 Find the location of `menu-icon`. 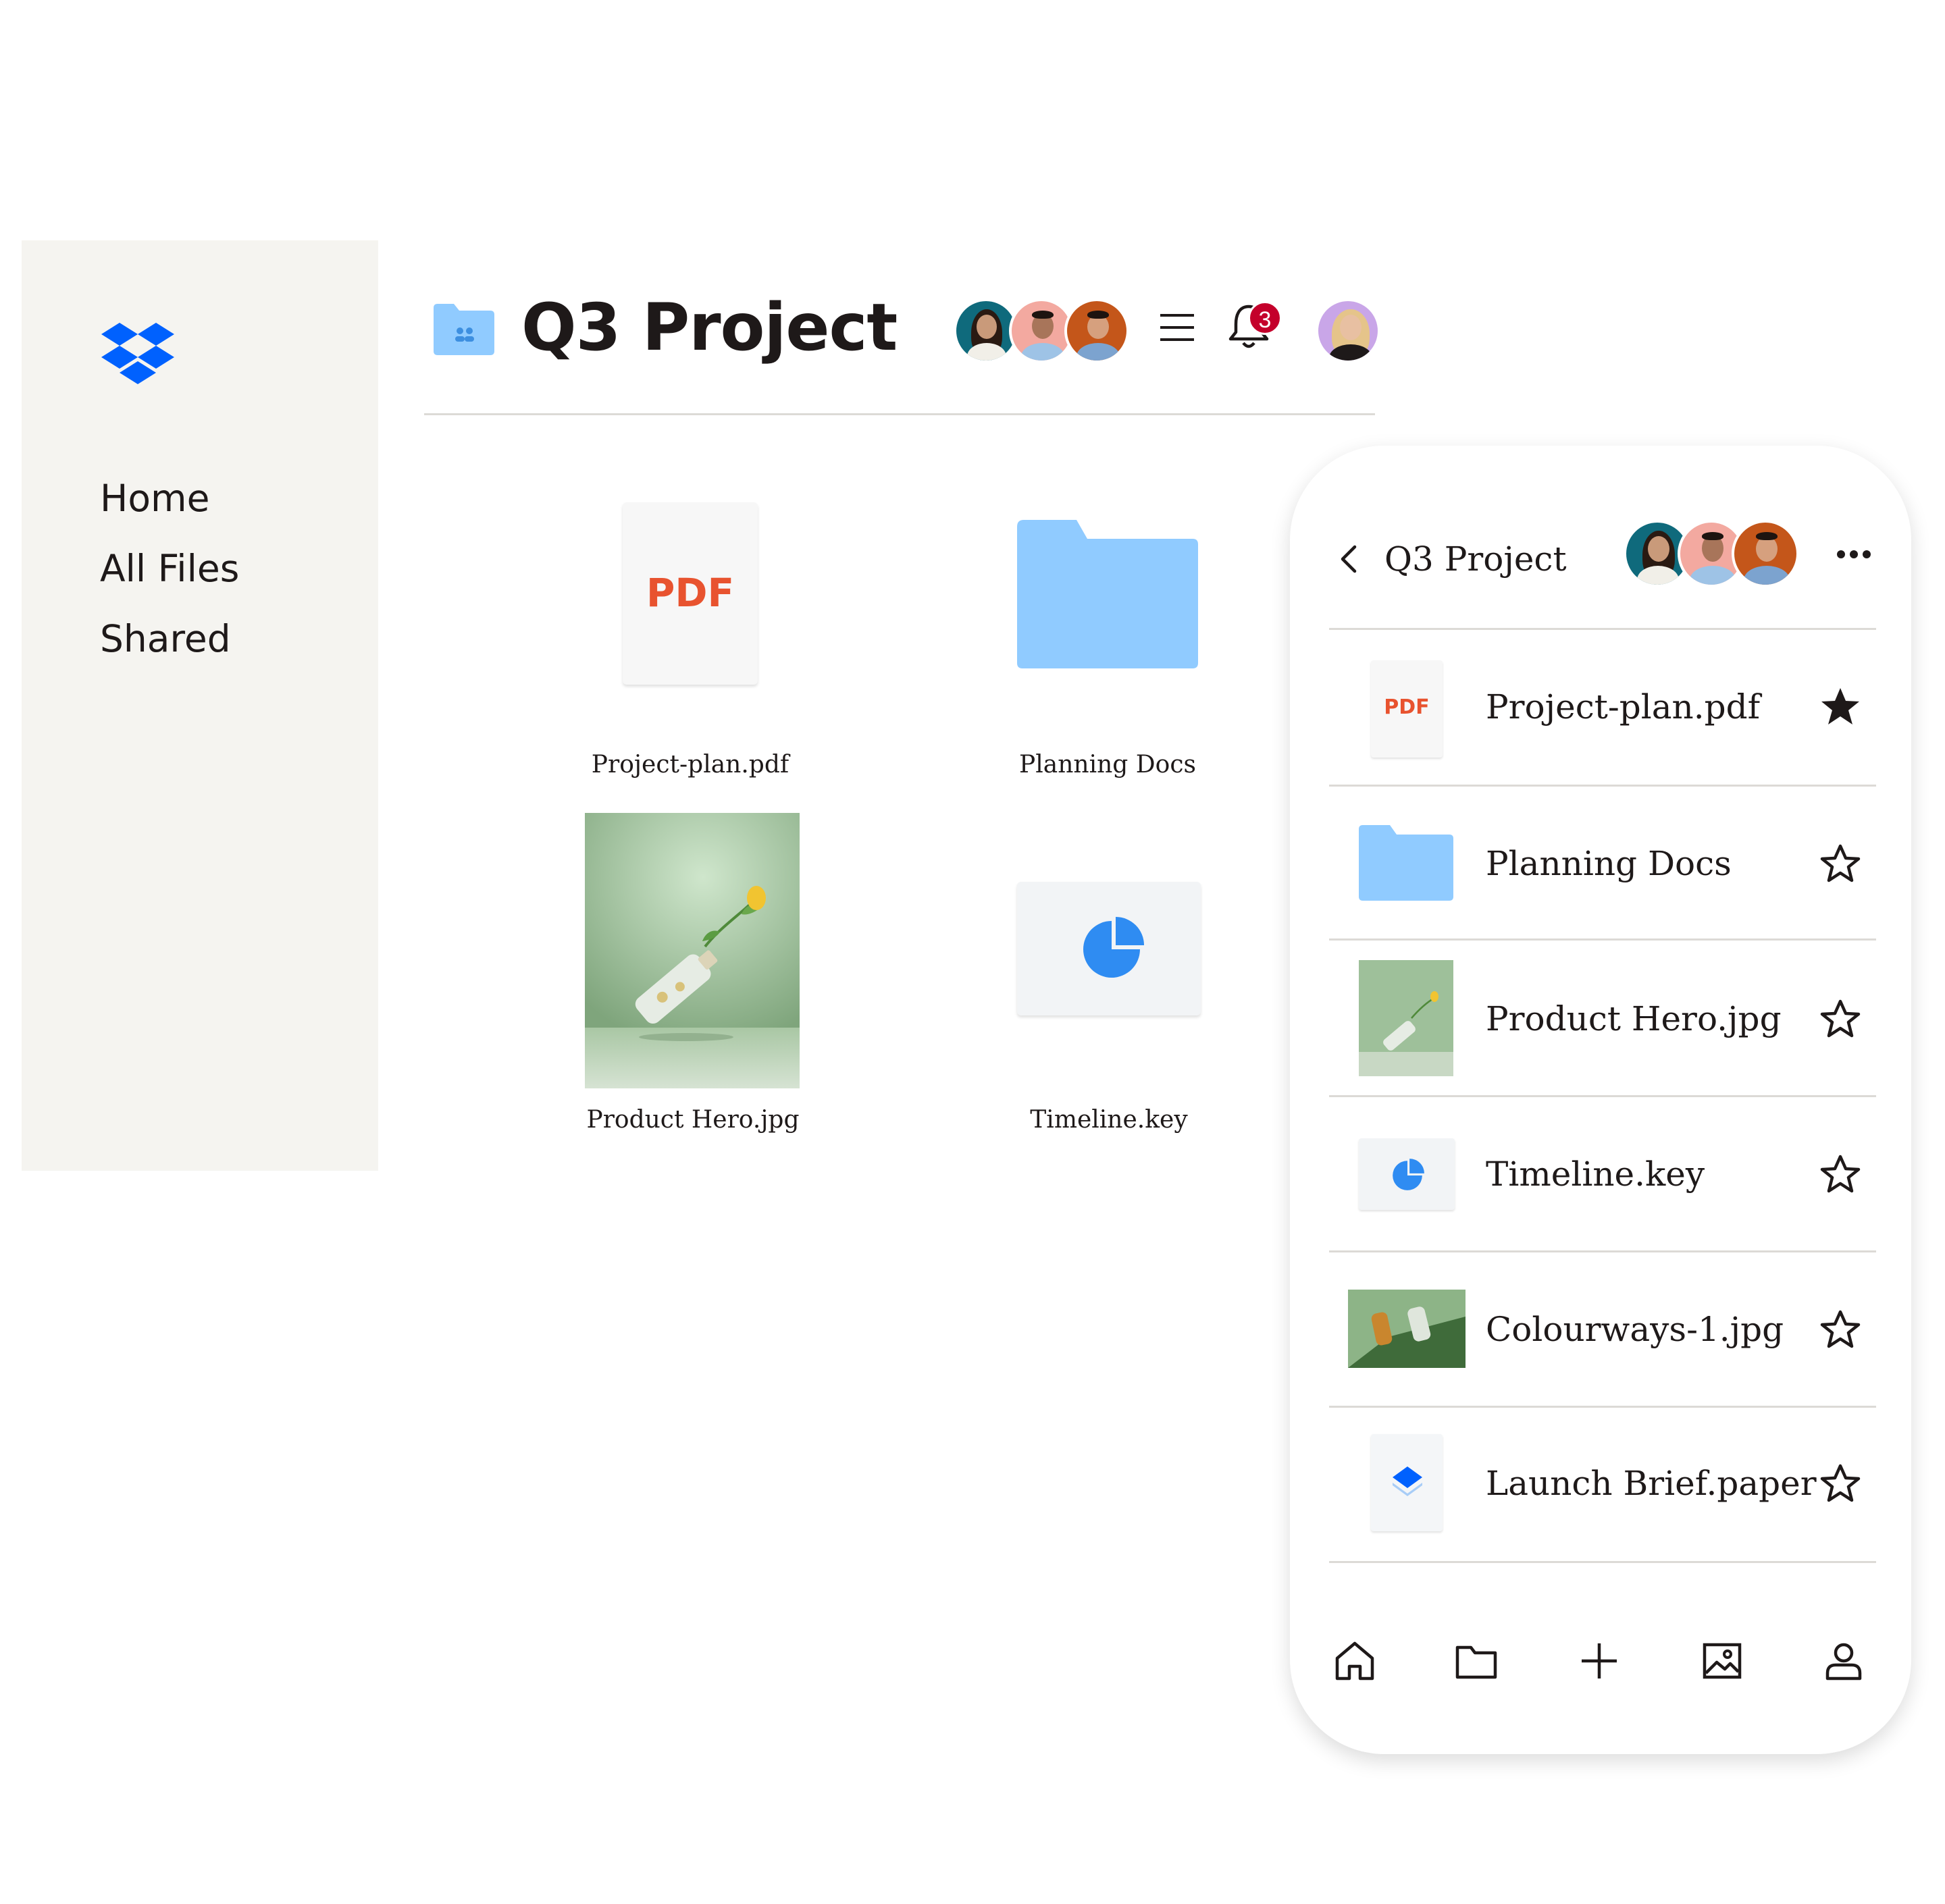

menu-icon is located at coordinates (1177, 327).